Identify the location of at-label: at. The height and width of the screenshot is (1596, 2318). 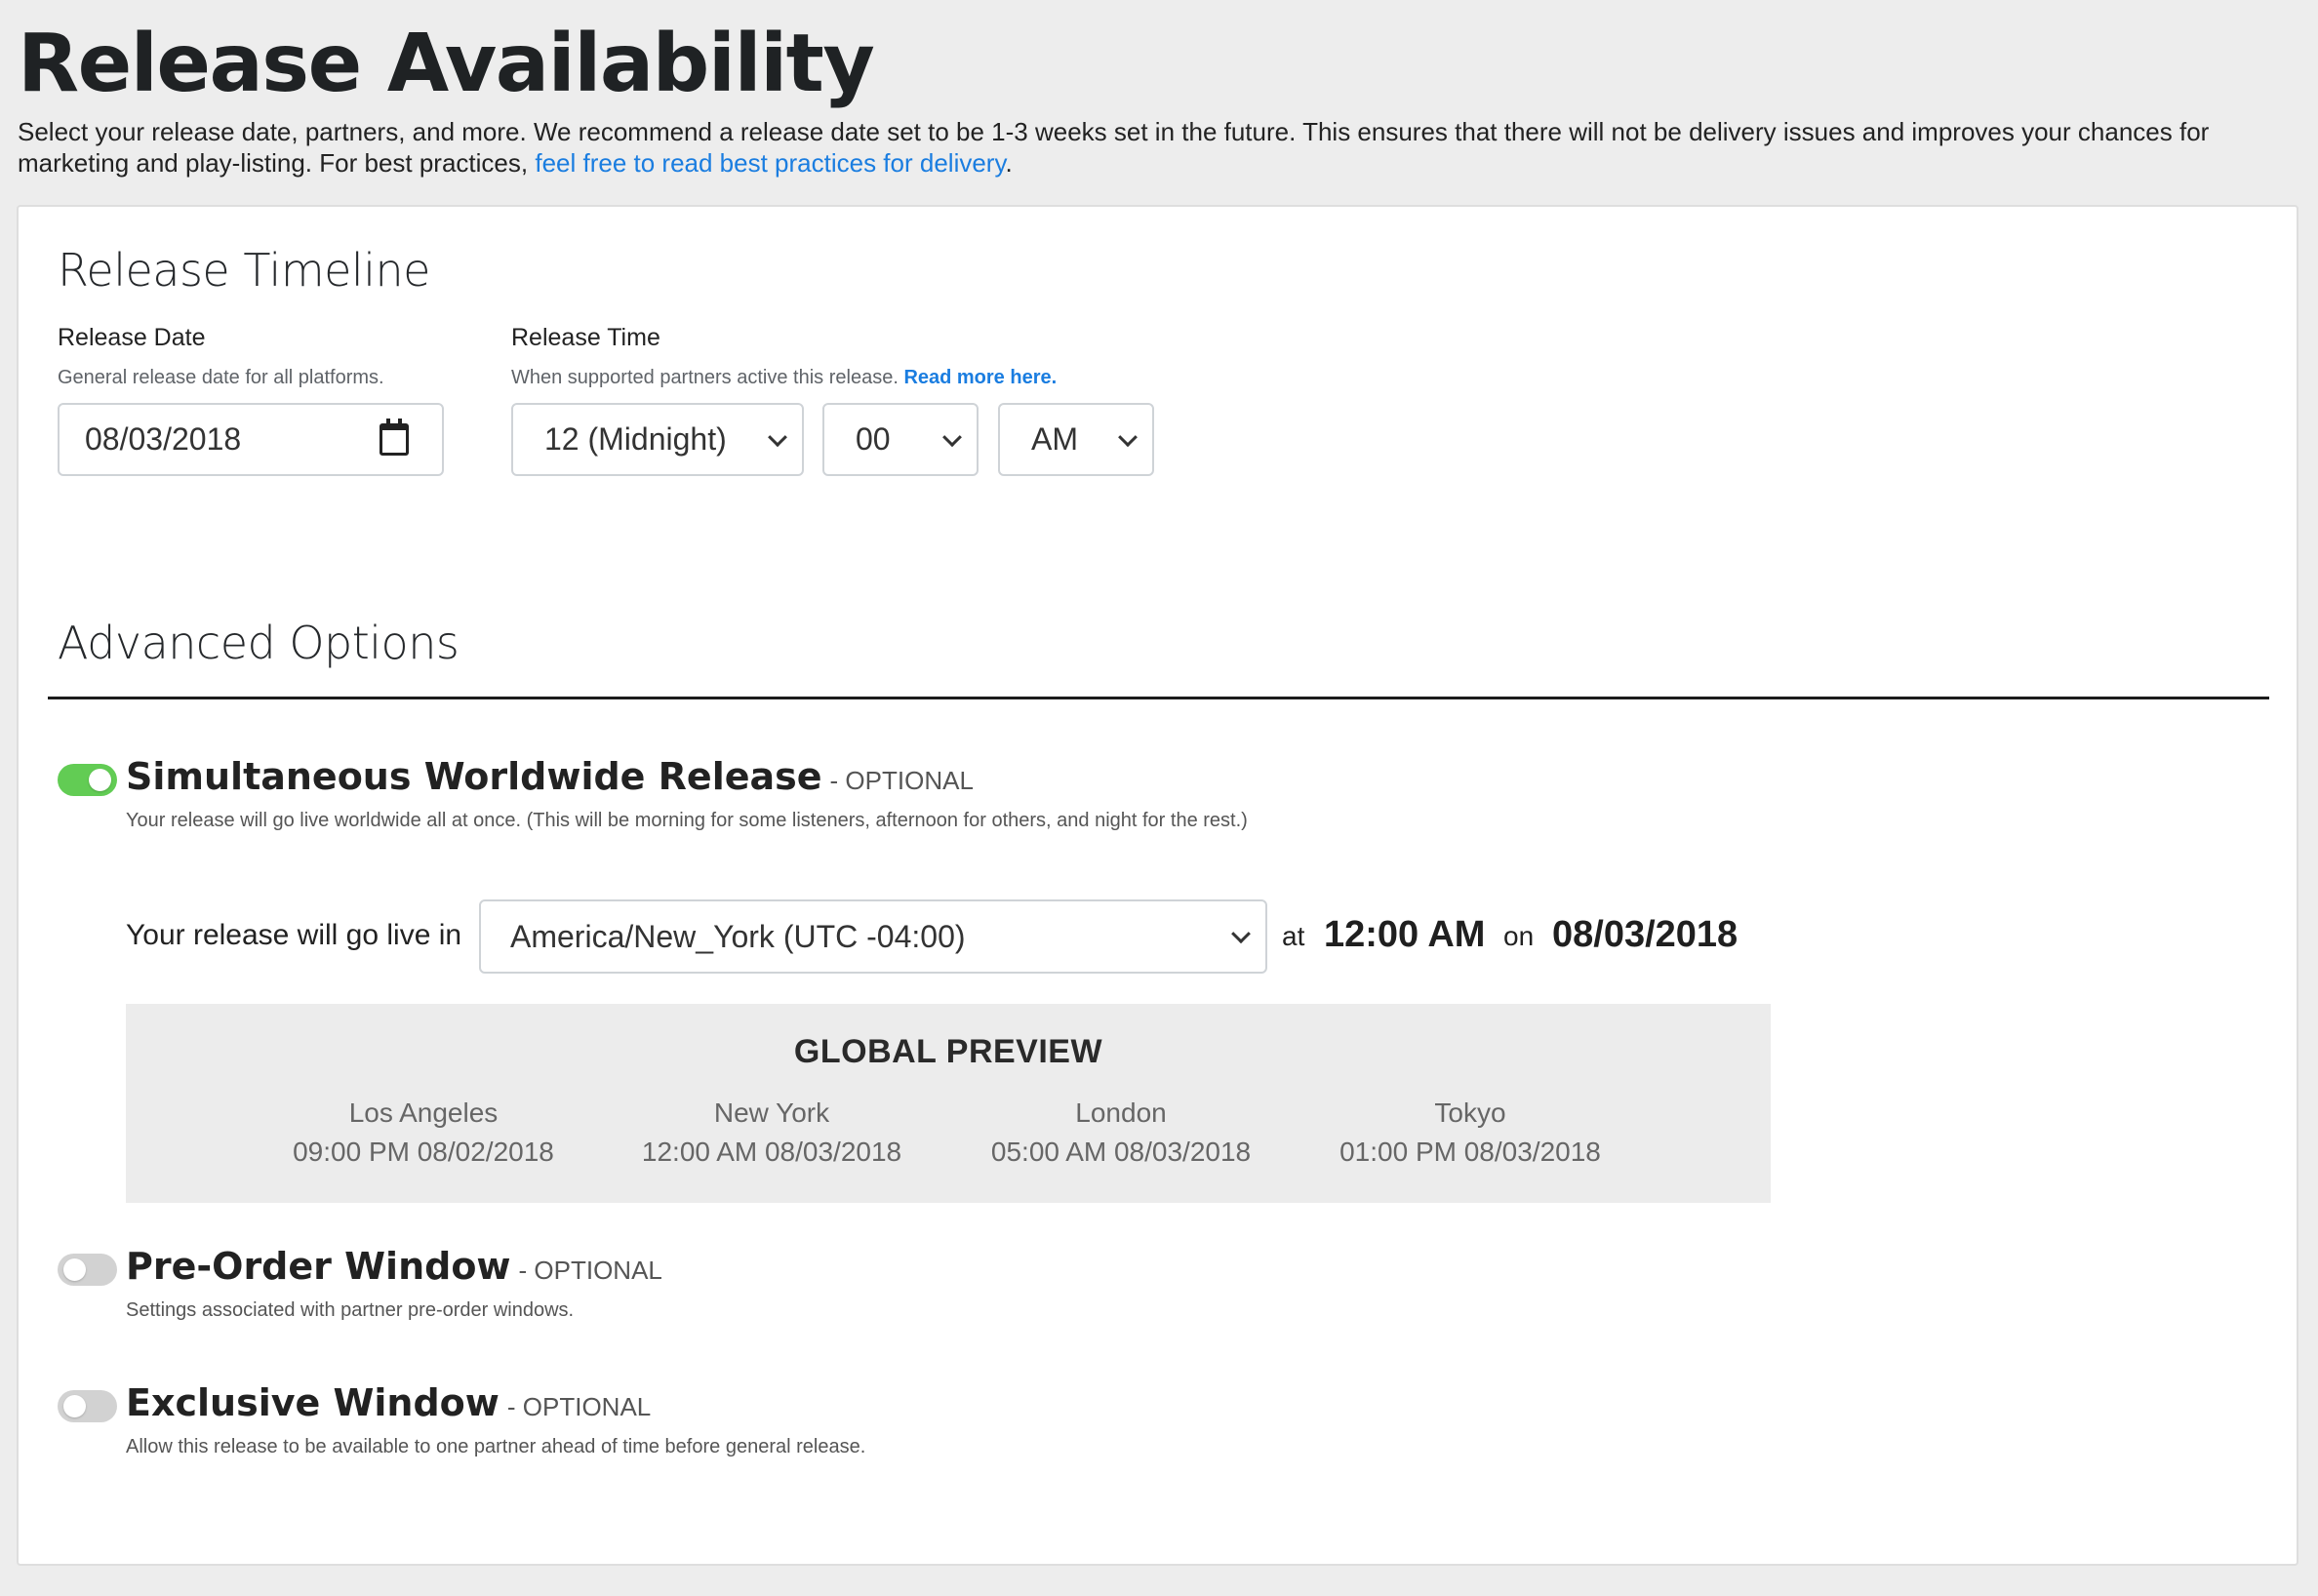
(1293, 936).